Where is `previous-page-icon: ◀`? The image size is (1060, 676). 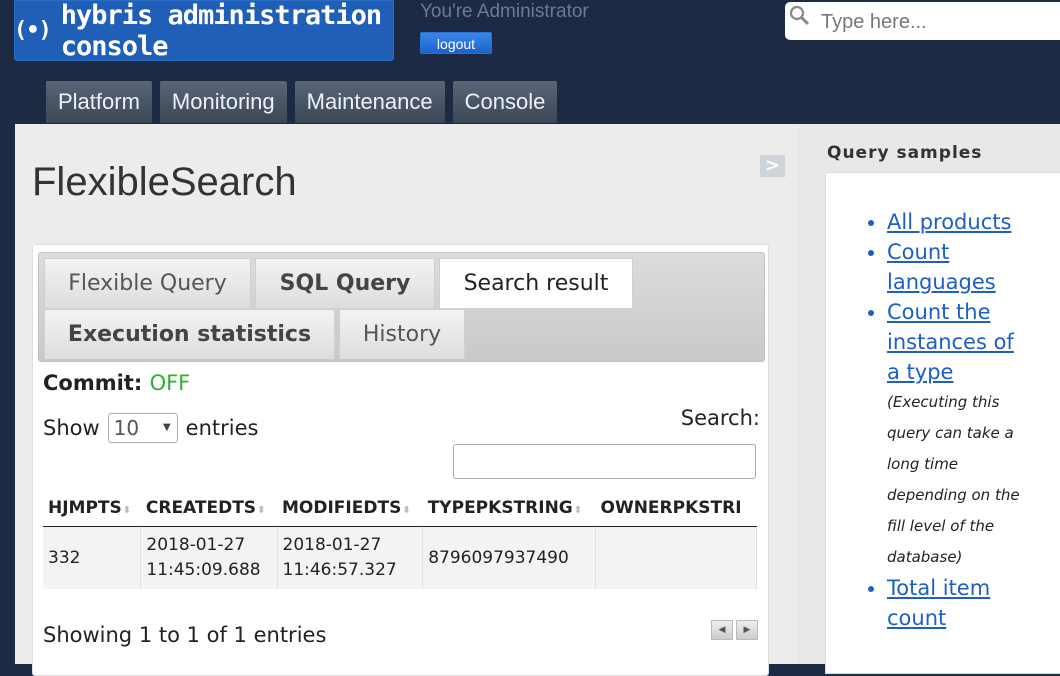 previous-page-icon: ◀ is located at coordinates (722, 630).